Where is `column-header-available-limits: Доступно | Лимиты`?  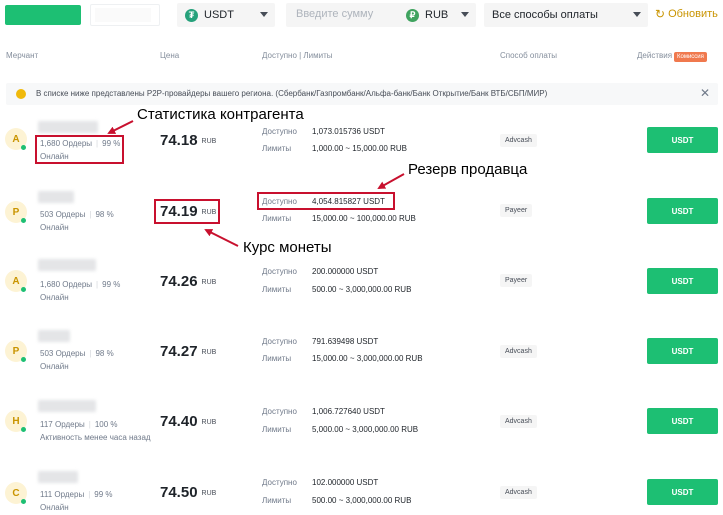 column-header-available-limits: Доступно | Лимиты is located at coordinates (297, 55).